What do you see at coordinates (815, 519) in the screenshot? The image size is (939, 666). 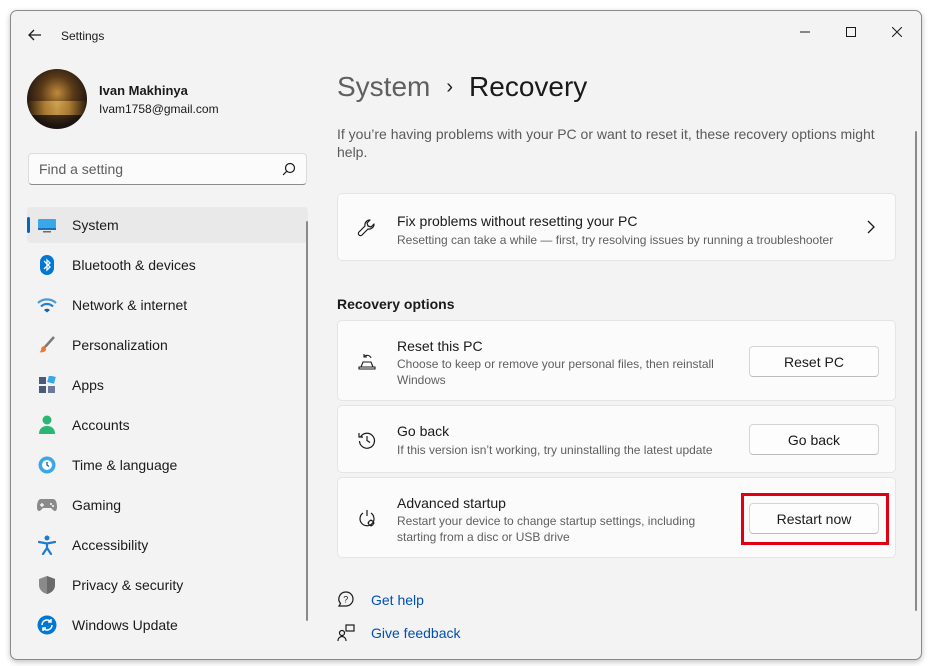 I see `highlight-box` at bounding box center [815, 519].